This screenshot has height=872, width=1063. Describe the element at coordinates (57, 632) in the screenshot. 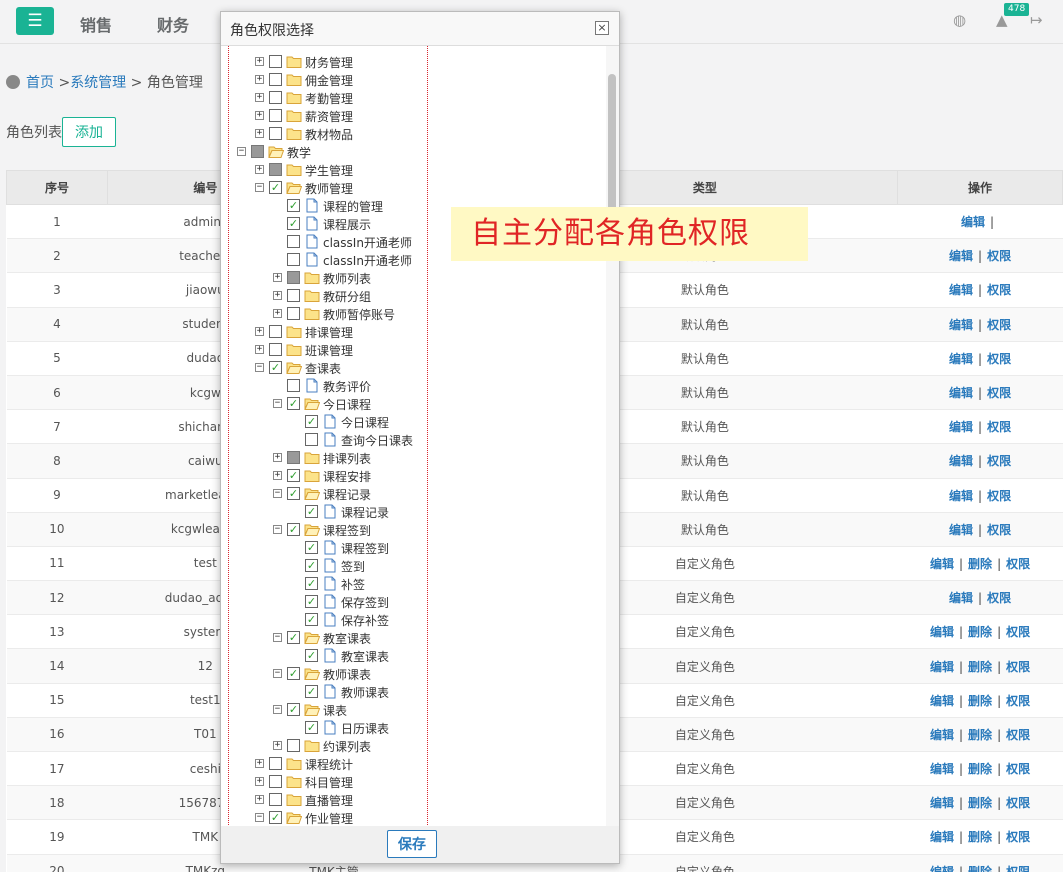

I see `cell-no: 13` at that location.